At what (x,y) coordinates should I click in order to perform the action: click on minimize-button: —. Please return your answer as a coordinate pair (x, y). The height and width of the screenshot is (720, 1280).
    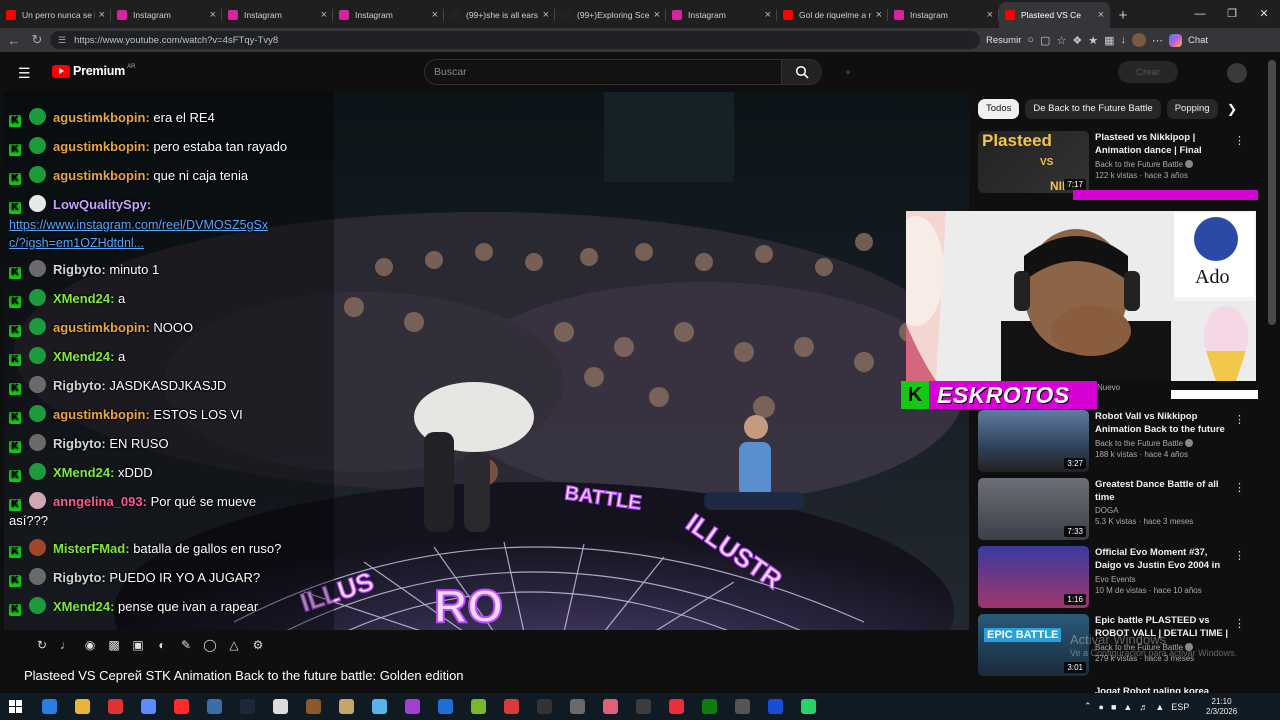
    Looking at the image, I should click on (1200, 14).